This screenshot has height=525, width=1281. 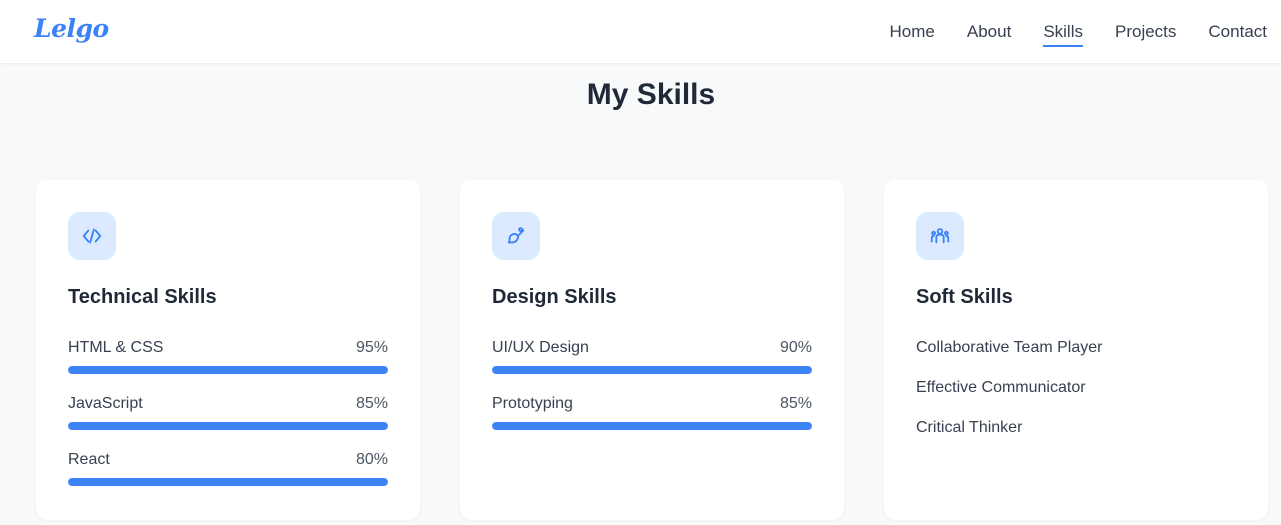 I want to click on skill-row: HTML & CSS 95%, so click(x=228, y=356).